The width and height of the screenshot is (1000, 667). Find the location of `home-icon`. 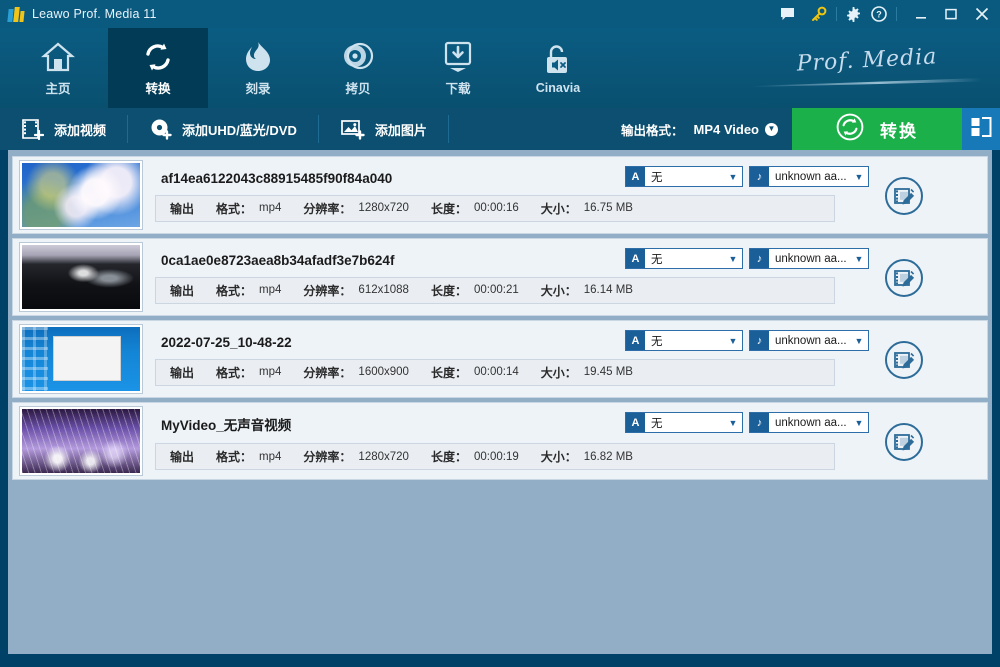

home-icon is located at coordinates (58, 56).